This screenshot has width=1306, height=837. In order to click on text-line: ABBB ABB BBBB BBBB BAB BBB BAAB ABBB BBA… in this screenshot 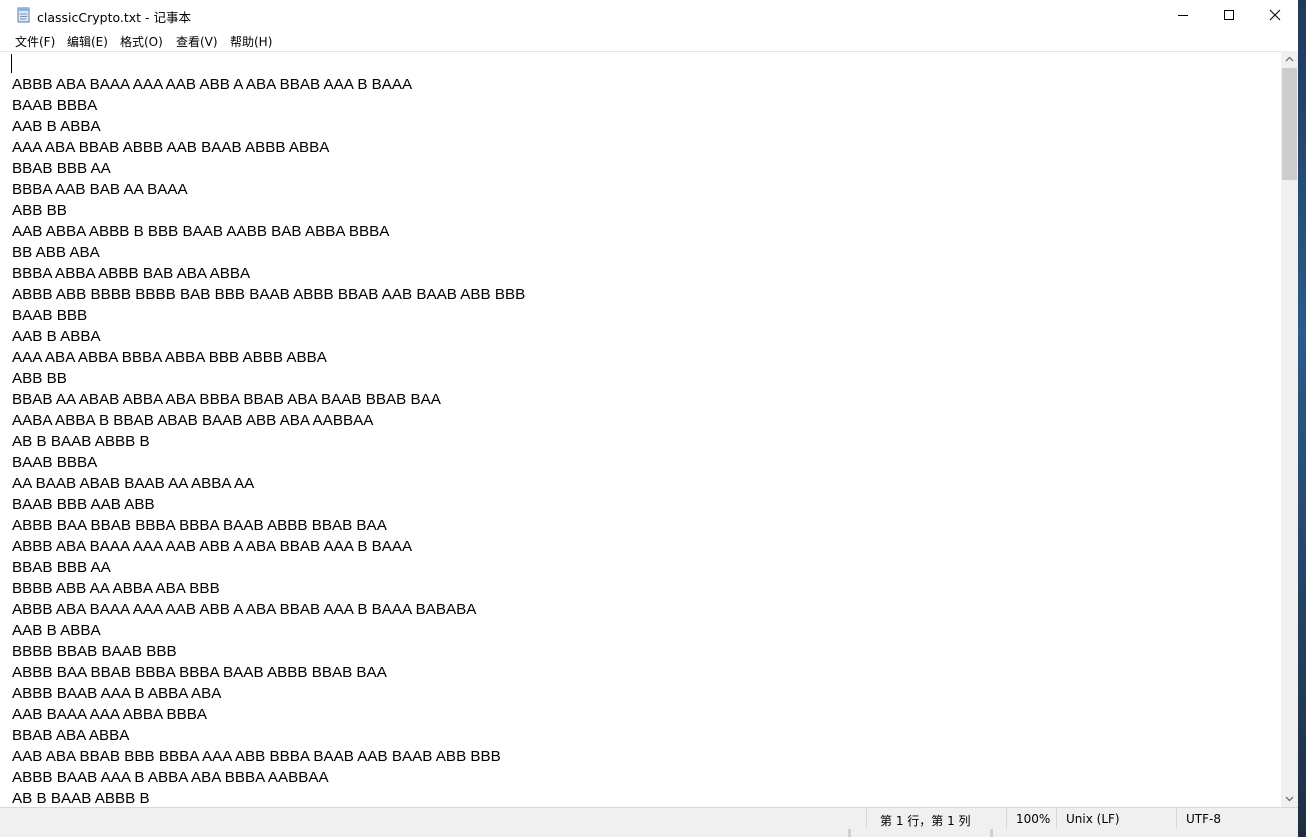, I will do `click(269, 294)`.